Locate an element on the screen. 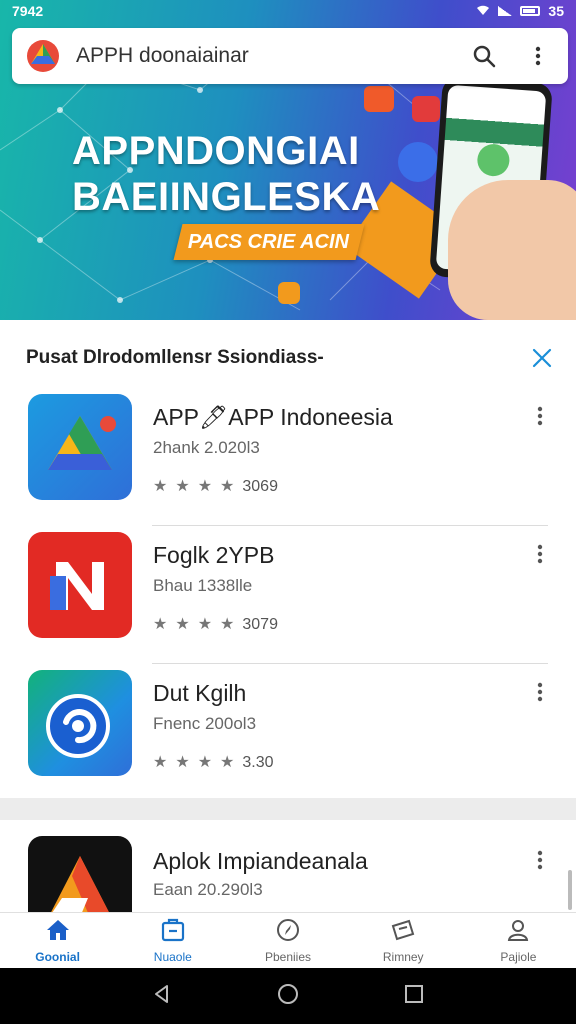 The width and height of the screenshot is (576, 1024). app-rating-value: 3.30 is located at coordinates (258, 762).